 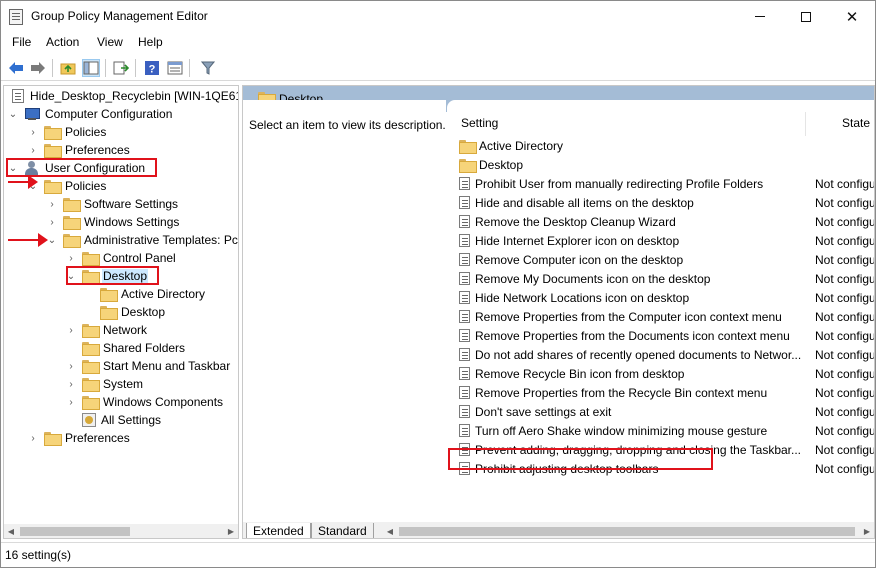 I want to click on tree-item-desktop: ⌄ Desktop, so click(x=107, y=276).